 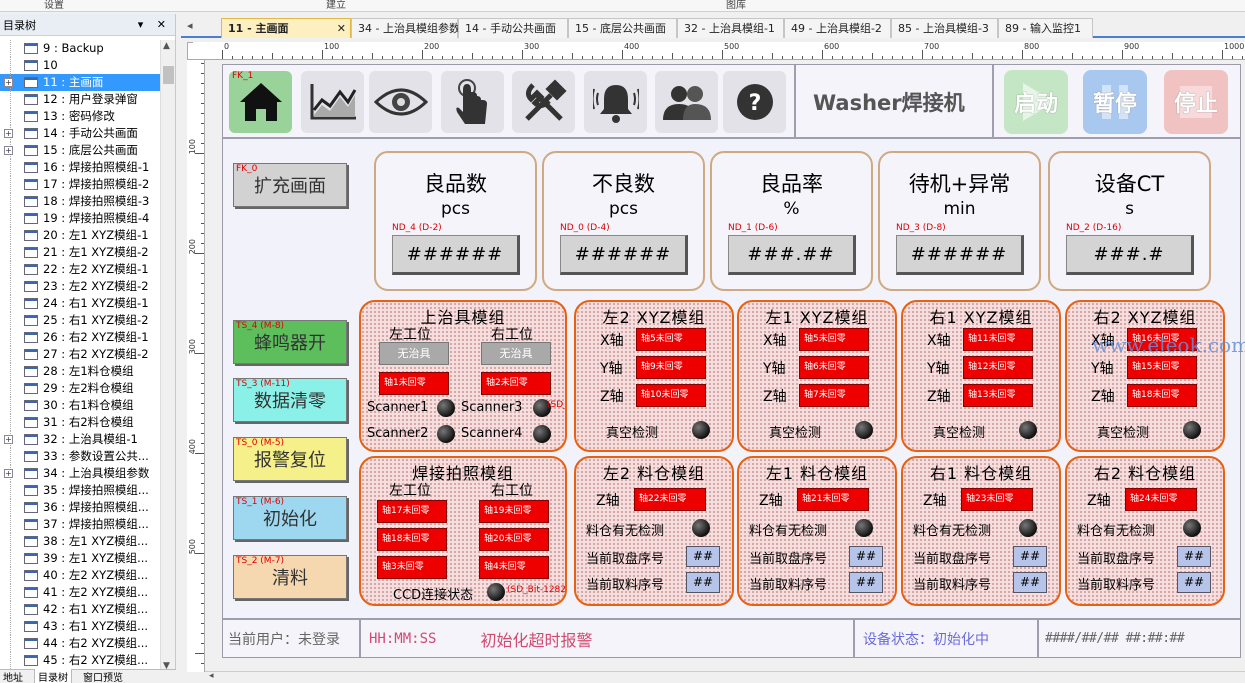 What do you see at coordinates (190, 25) in the screenshot?
I see `tab-scroll-left-icon: ◂` at bounding box center [190, 25].